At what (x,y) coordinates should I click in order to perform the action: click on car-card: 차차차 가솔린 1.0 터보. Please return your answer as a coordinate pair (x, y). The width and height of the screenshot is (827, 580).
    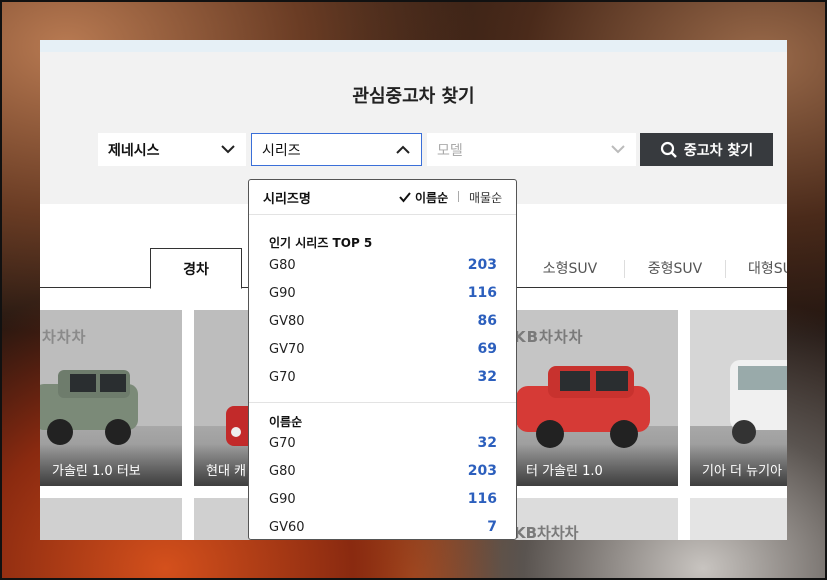
    Looking at the image, I should click on (111, 398).